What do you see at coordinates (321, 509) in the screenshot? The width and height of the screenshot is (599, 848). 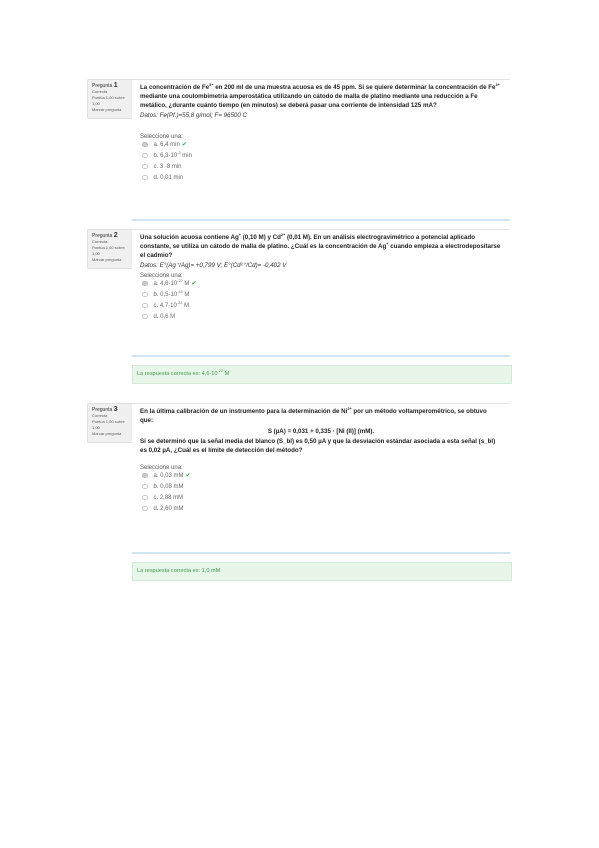 I see `option-d: d. 2,60 mM` at bounding box center [321, 509].